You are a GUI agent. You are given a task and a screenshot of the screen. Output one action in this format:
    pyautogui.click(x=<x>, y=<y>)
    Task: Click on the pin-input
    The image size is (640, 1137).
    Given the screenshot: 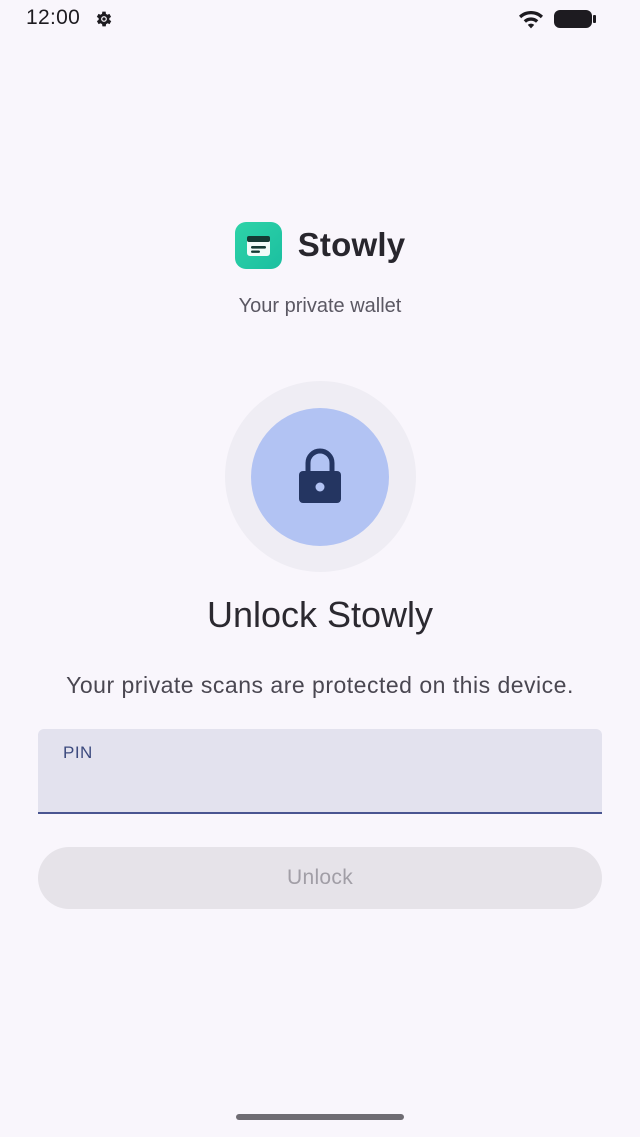 What is the action you would take?
    pyautogui.click(x=317, y=786)
    